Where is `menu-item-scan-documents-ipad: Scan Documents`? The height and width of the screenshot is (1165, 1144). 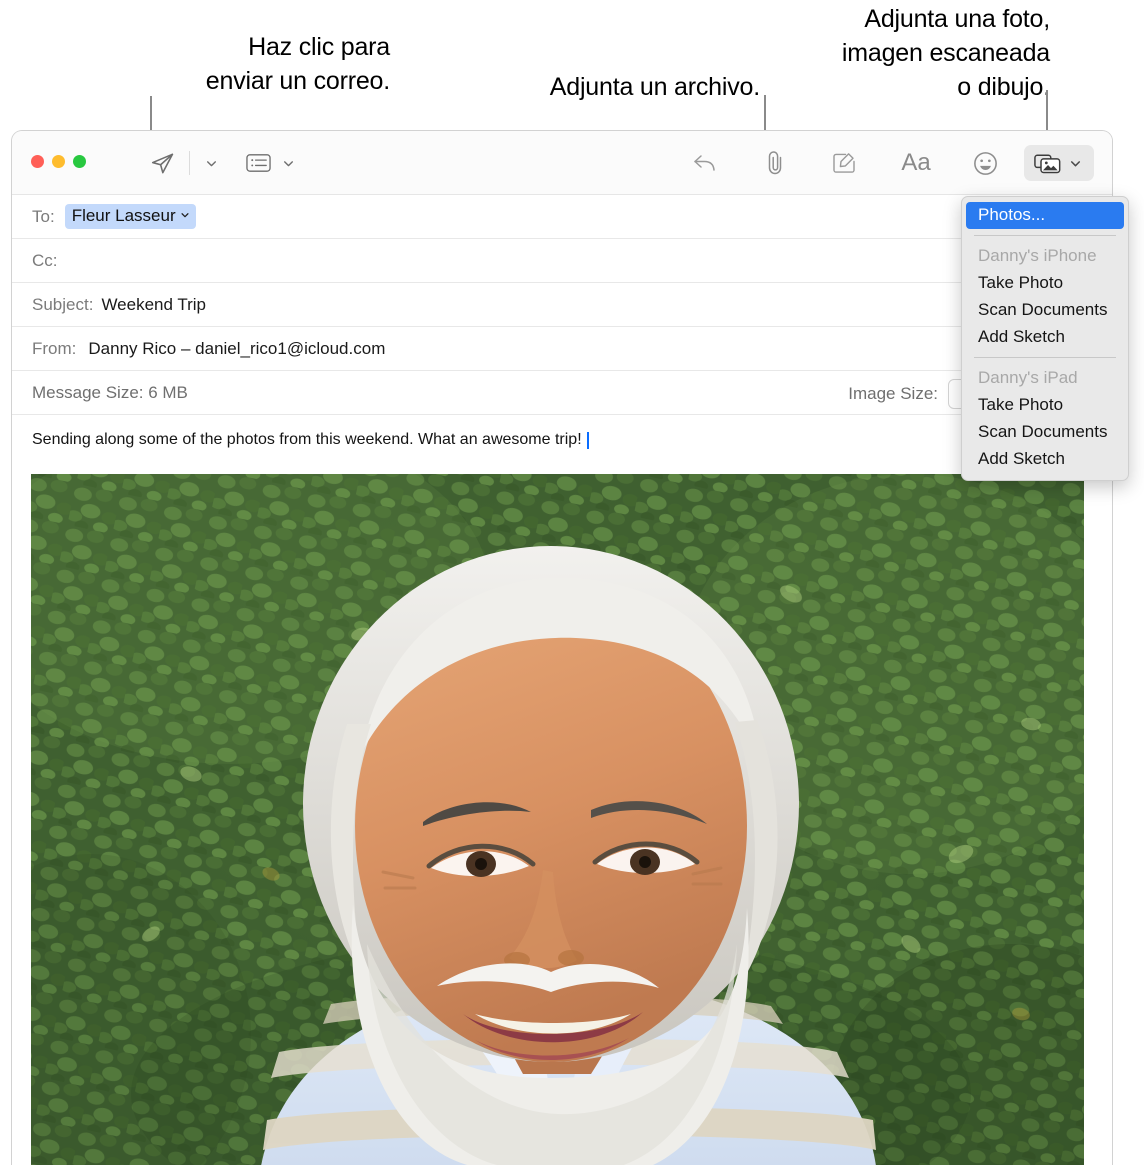
menu-item-scan-documents-ipad: Scan Documents is located at coordinates (1045, 432).